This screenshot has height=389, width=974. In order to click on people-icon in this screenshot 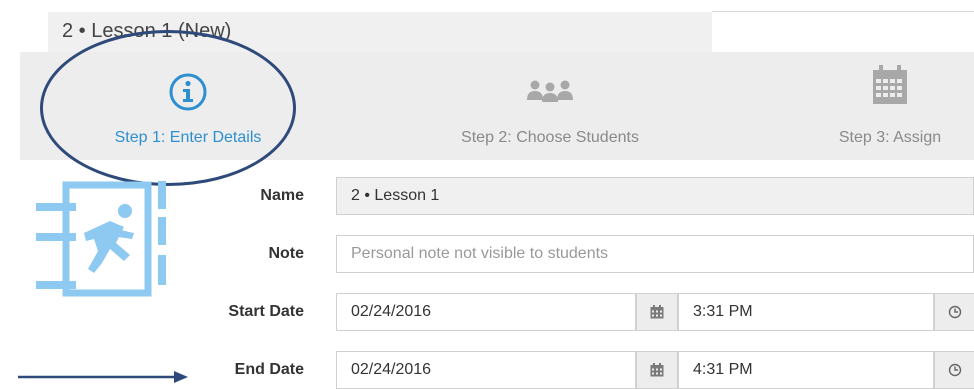, I will do `click(550, 91)`.